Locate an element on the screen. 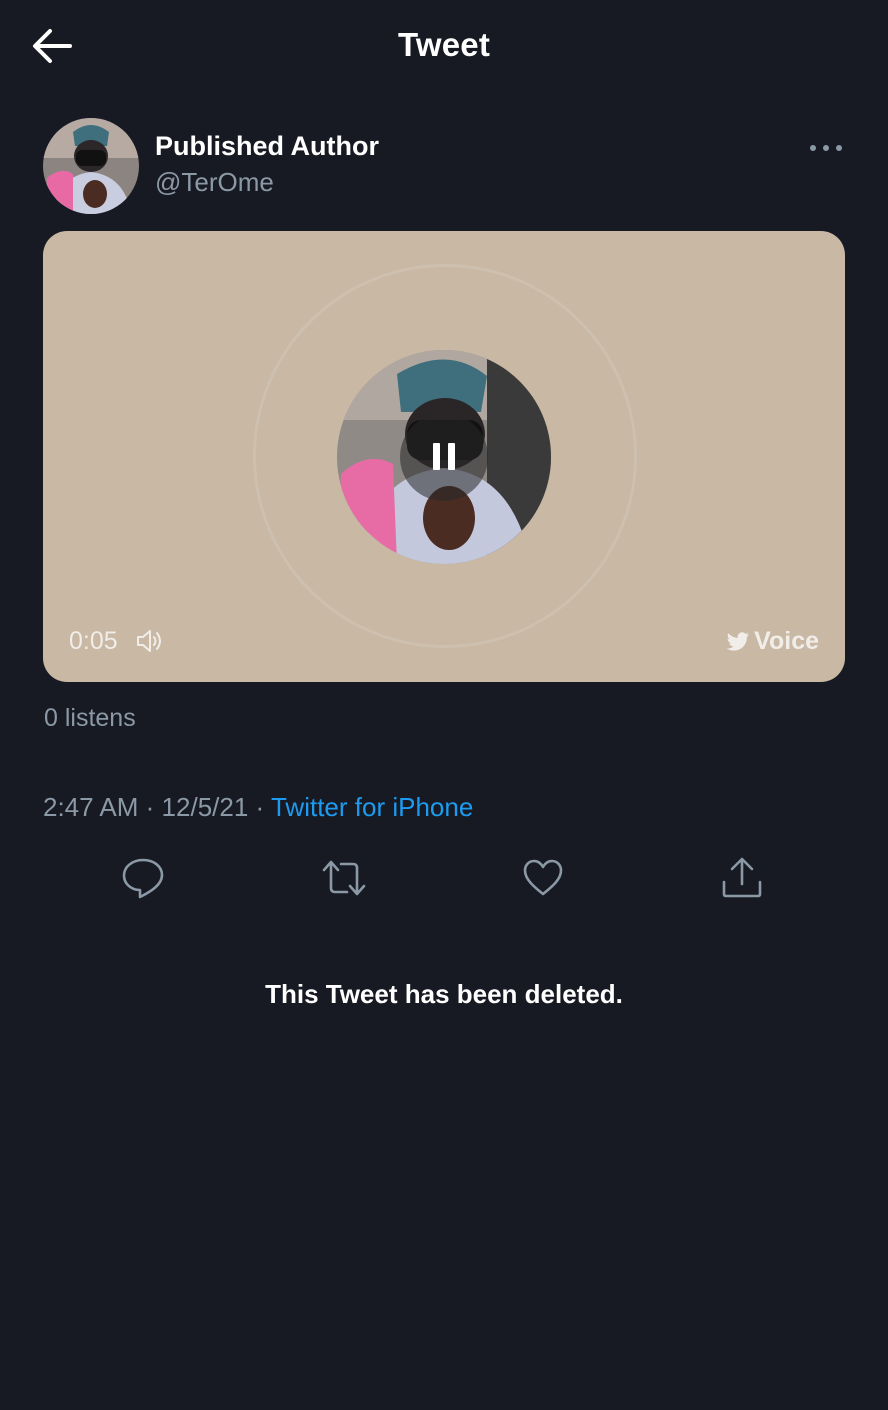 Image resolution: width=888 pixels, height=1410 pixels. author-handle: @TerOme is located at coordinates (214, 182).